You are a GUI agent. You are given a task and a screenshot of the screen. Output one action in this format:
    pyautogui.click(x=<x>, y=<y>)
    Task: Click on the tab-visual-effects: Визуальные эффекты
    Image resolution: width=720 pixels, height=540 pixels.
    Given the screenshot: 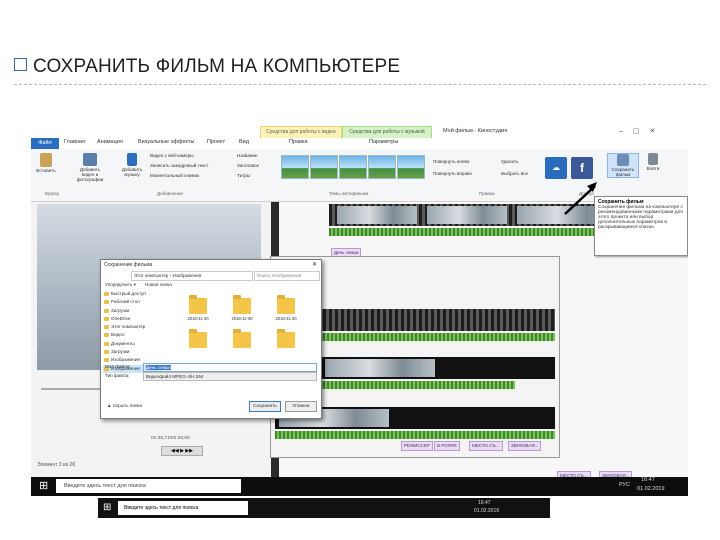 What is the action you would take?
    pyautogui.click(x=166, y=142)
    